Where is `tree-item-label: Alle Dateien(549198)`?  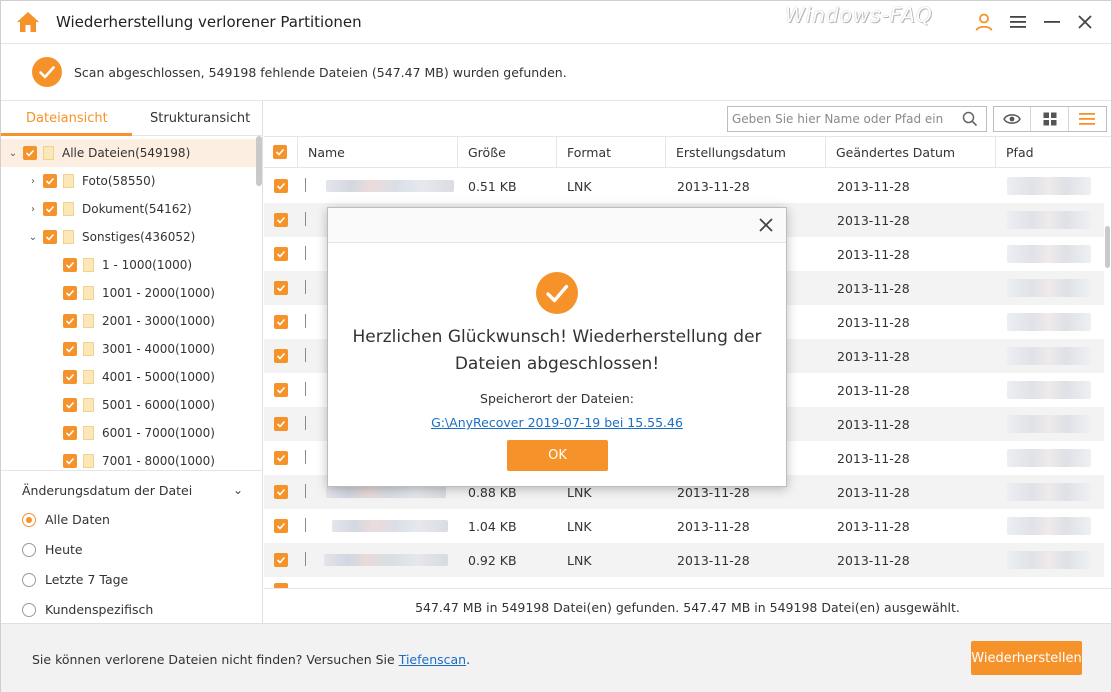
tree-item-label: Alle Dateien(549198) is located at coordinates (126, 153).